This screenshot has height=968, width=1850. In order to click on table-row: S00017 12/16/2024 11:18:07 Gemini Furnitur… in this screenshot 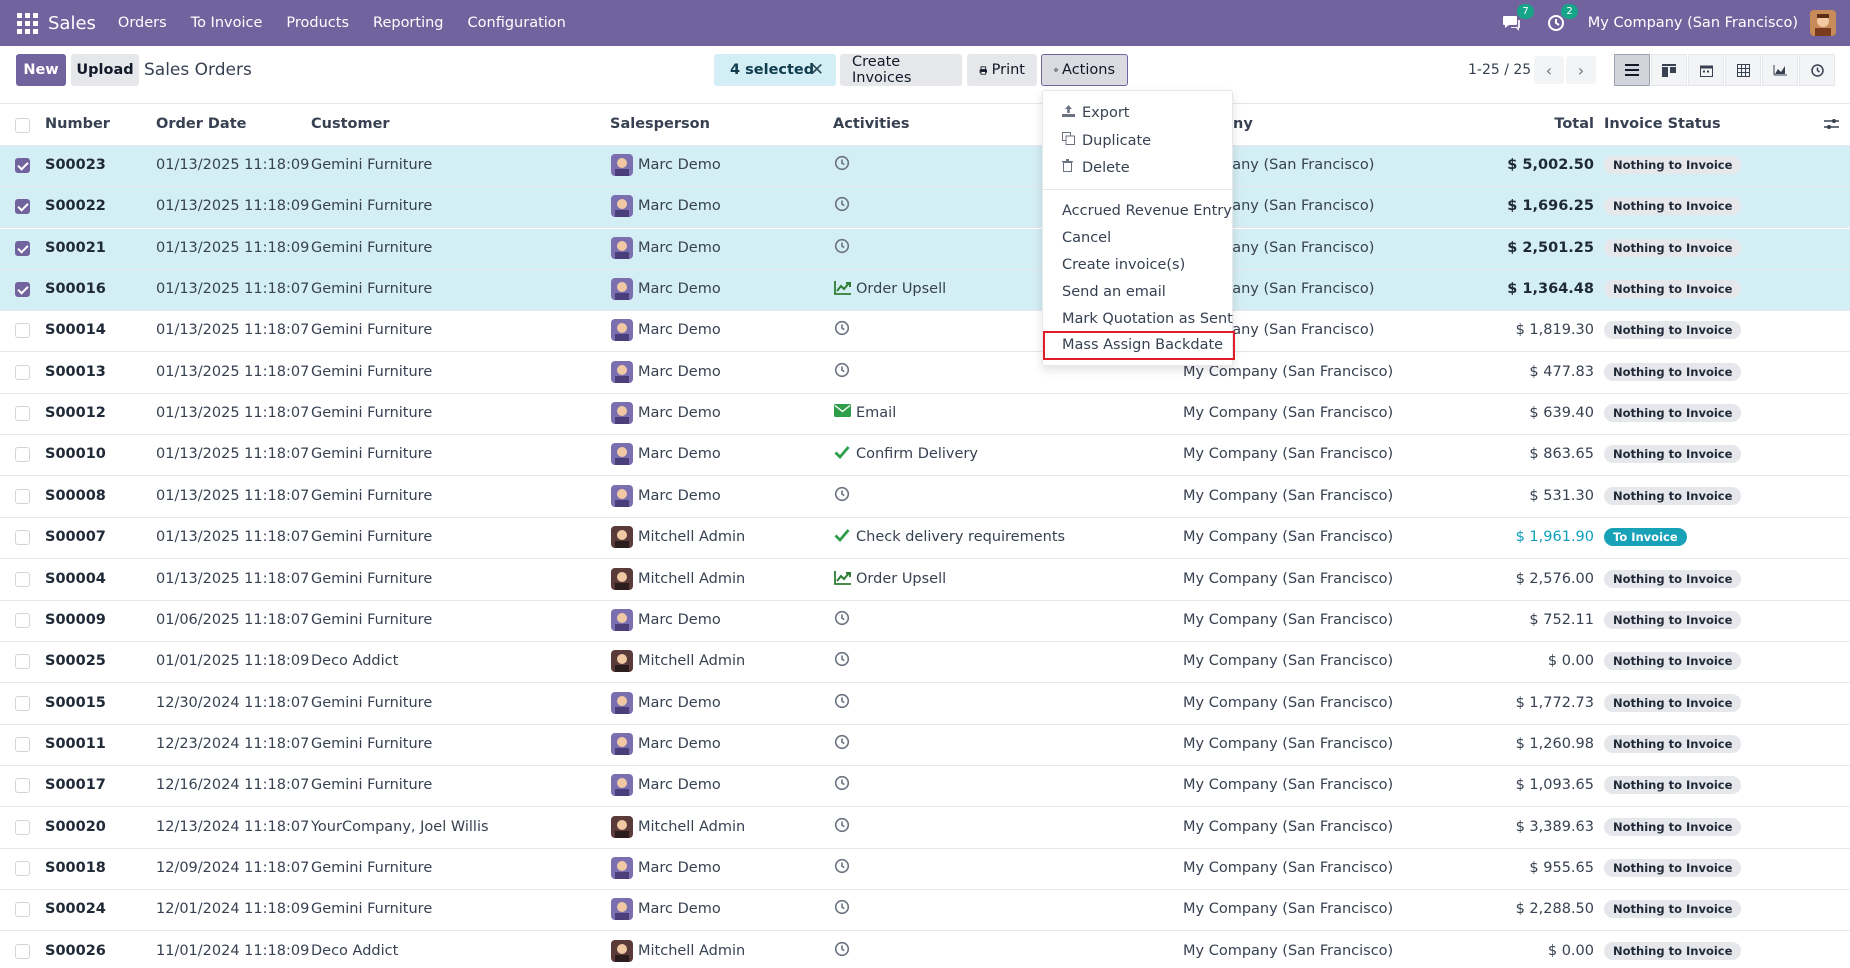, I will do `click(925, 787)`.